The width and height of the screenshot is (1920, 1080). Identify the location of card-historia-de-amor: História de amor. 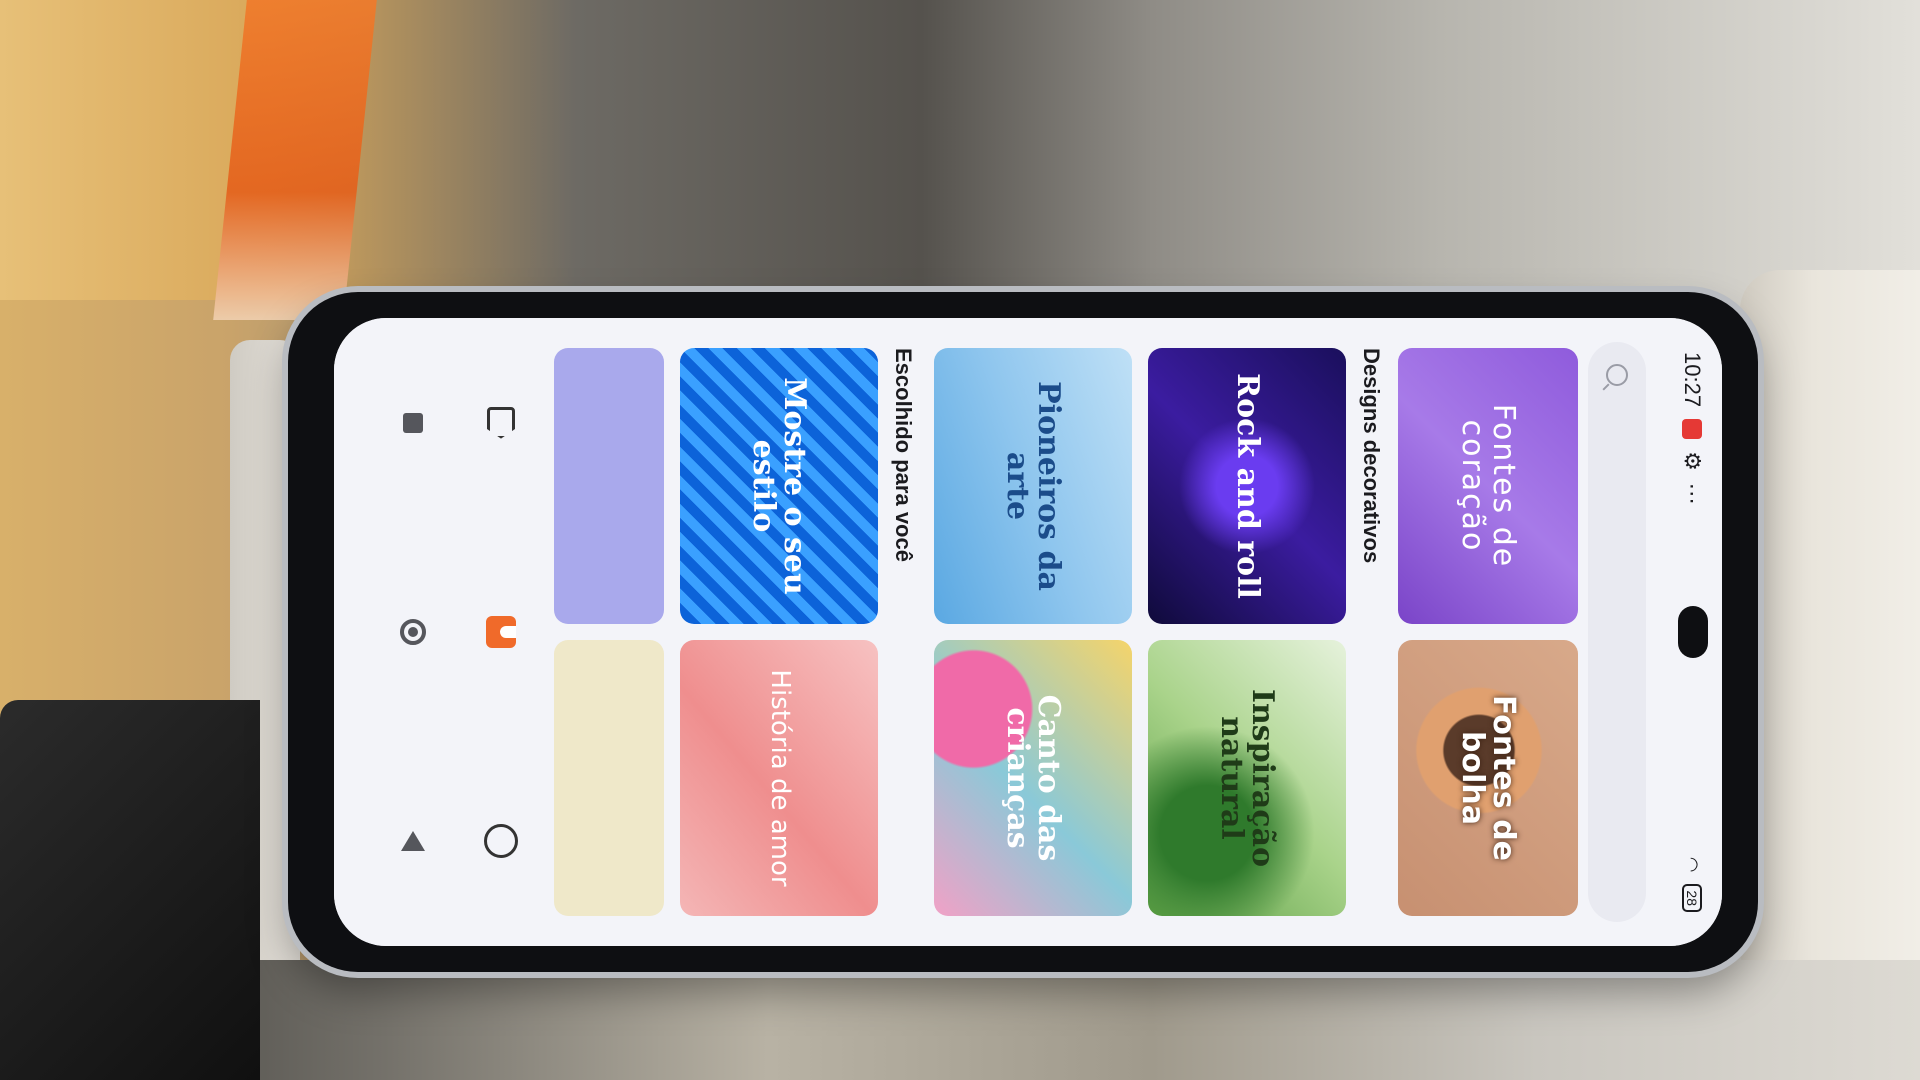
(779, 778).